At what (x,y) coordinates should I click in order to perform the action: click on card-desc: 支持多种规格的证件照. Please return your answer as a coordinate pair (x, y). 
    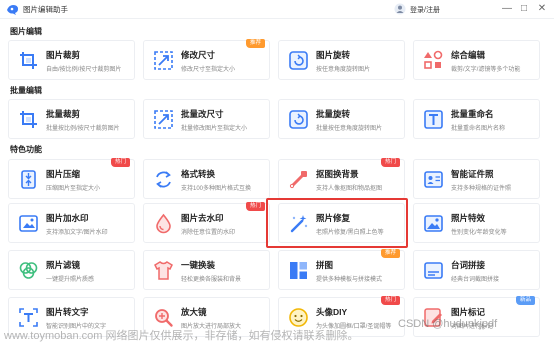
    Looking at the image, I should click on (481, 189).